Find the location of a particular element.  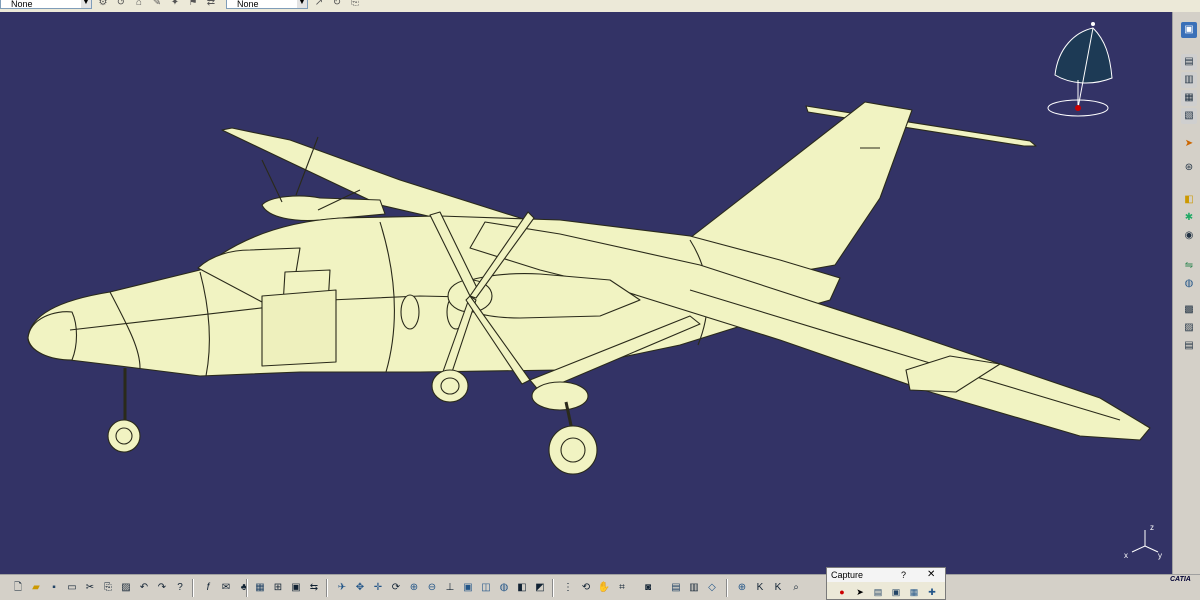

new-file-icon: 🗋 is located at coordinates (18, 588).